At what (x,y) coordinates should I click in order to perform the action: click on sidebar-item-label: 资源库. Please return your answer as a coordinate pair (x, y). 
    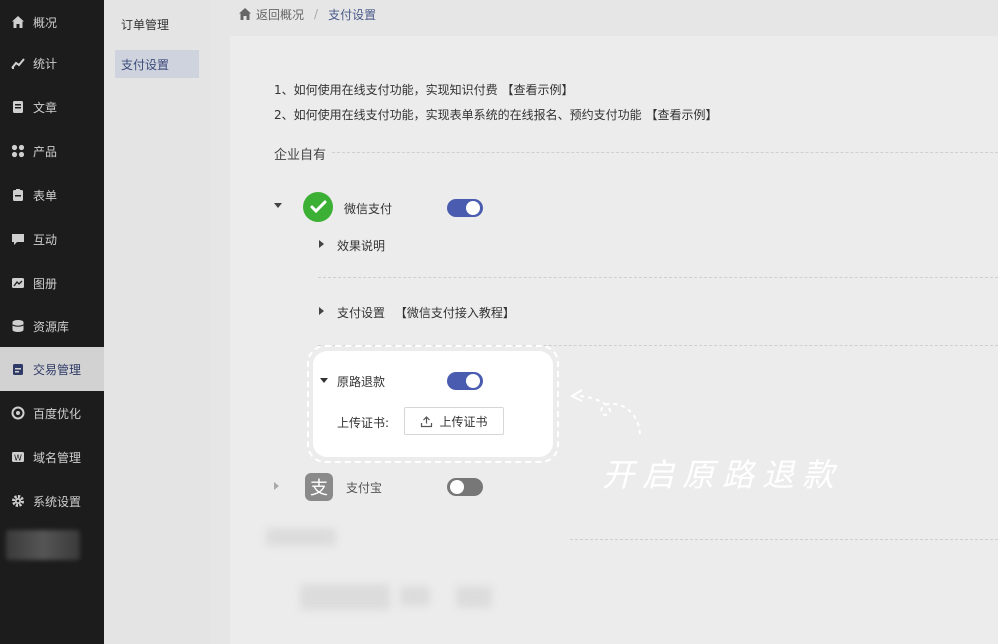
    Looking at the image, I should click on (51, 326).